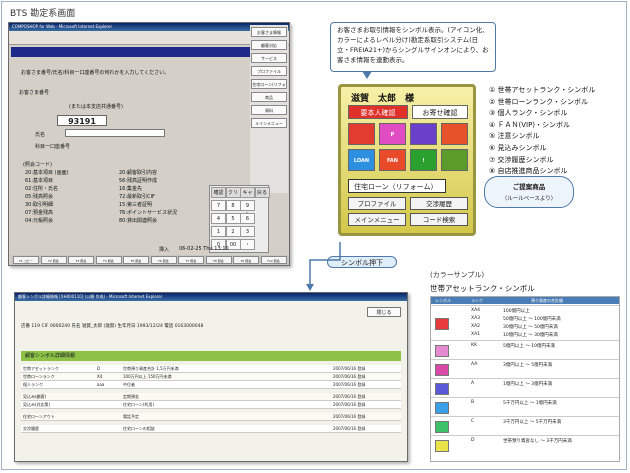 This screenshot has width=630, height=473. What do you see at coordinates (247, 205) in the screenshot?
I see `keypad-key: 9` at bounding box center [247, 205].